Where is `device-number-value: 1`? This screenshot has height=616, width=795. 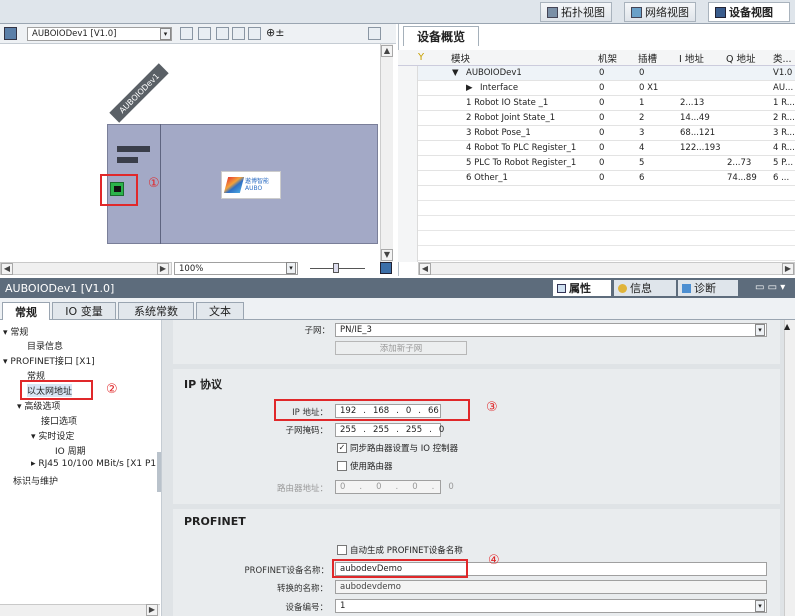
device-number-value: 1 is located at coordinates (343, 606).